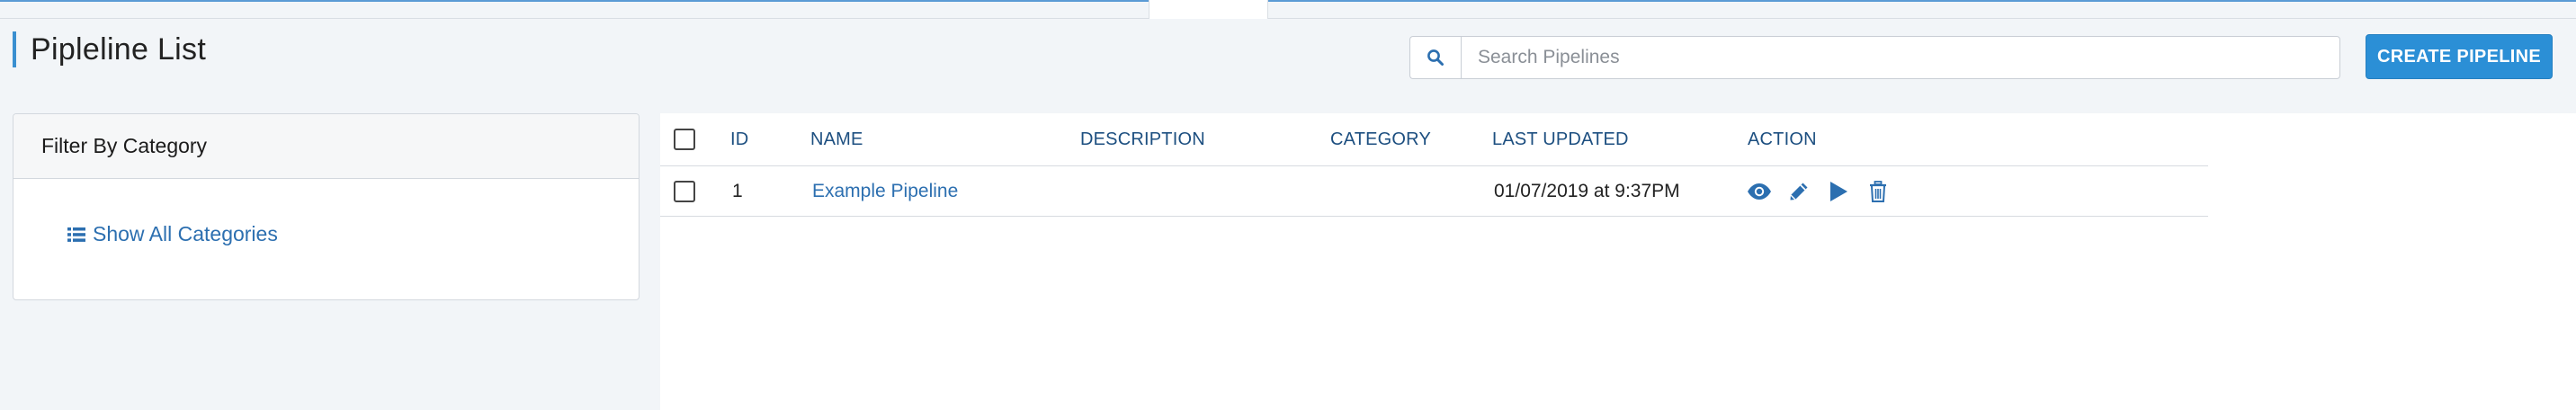 This screenshot has width=2576, height=410. Describe the element at coordinates (1208, 9) in the screenshot. I see `top-tab` at that location.